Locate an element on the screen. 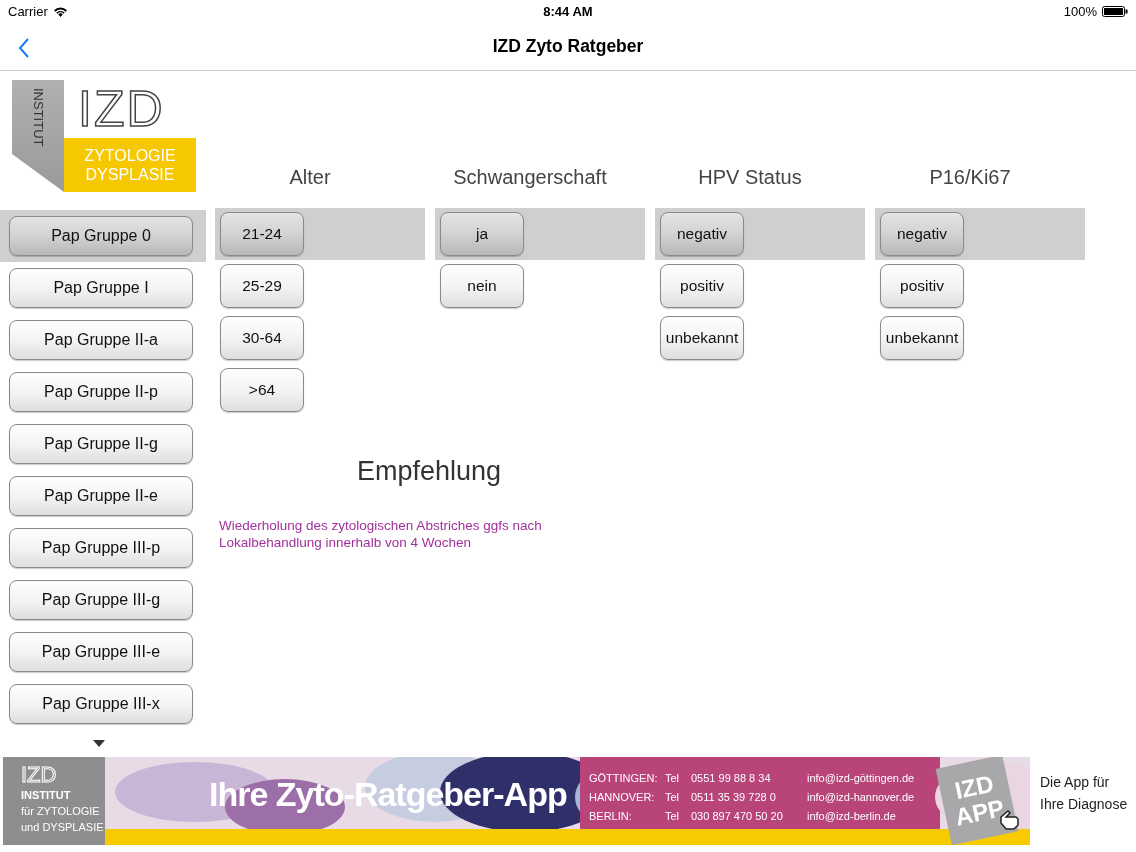 This screenshot has height=852, width=1136. option-button: 30-64 is located at coordinates (262, 338).